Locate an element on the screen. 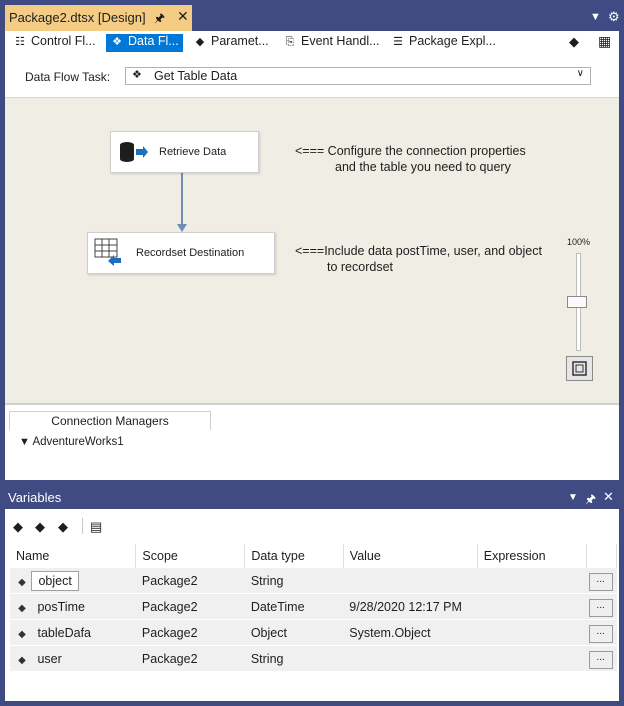 The height and width of the screenshot is (706, 624). data-flow-task-select: ❖ Get Table Data ∨ is located at coordinates (358, 76).